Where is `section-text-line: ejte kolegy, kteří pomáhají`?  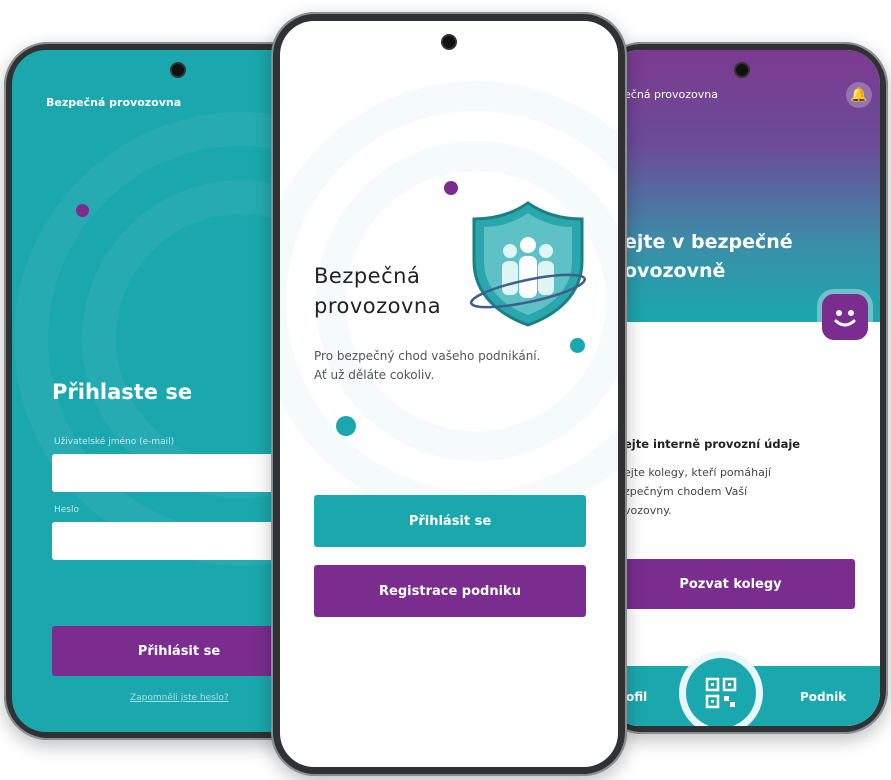 section-text-line: ejte kolegy, kteří pomáhají is located at coordinates (697, 472).